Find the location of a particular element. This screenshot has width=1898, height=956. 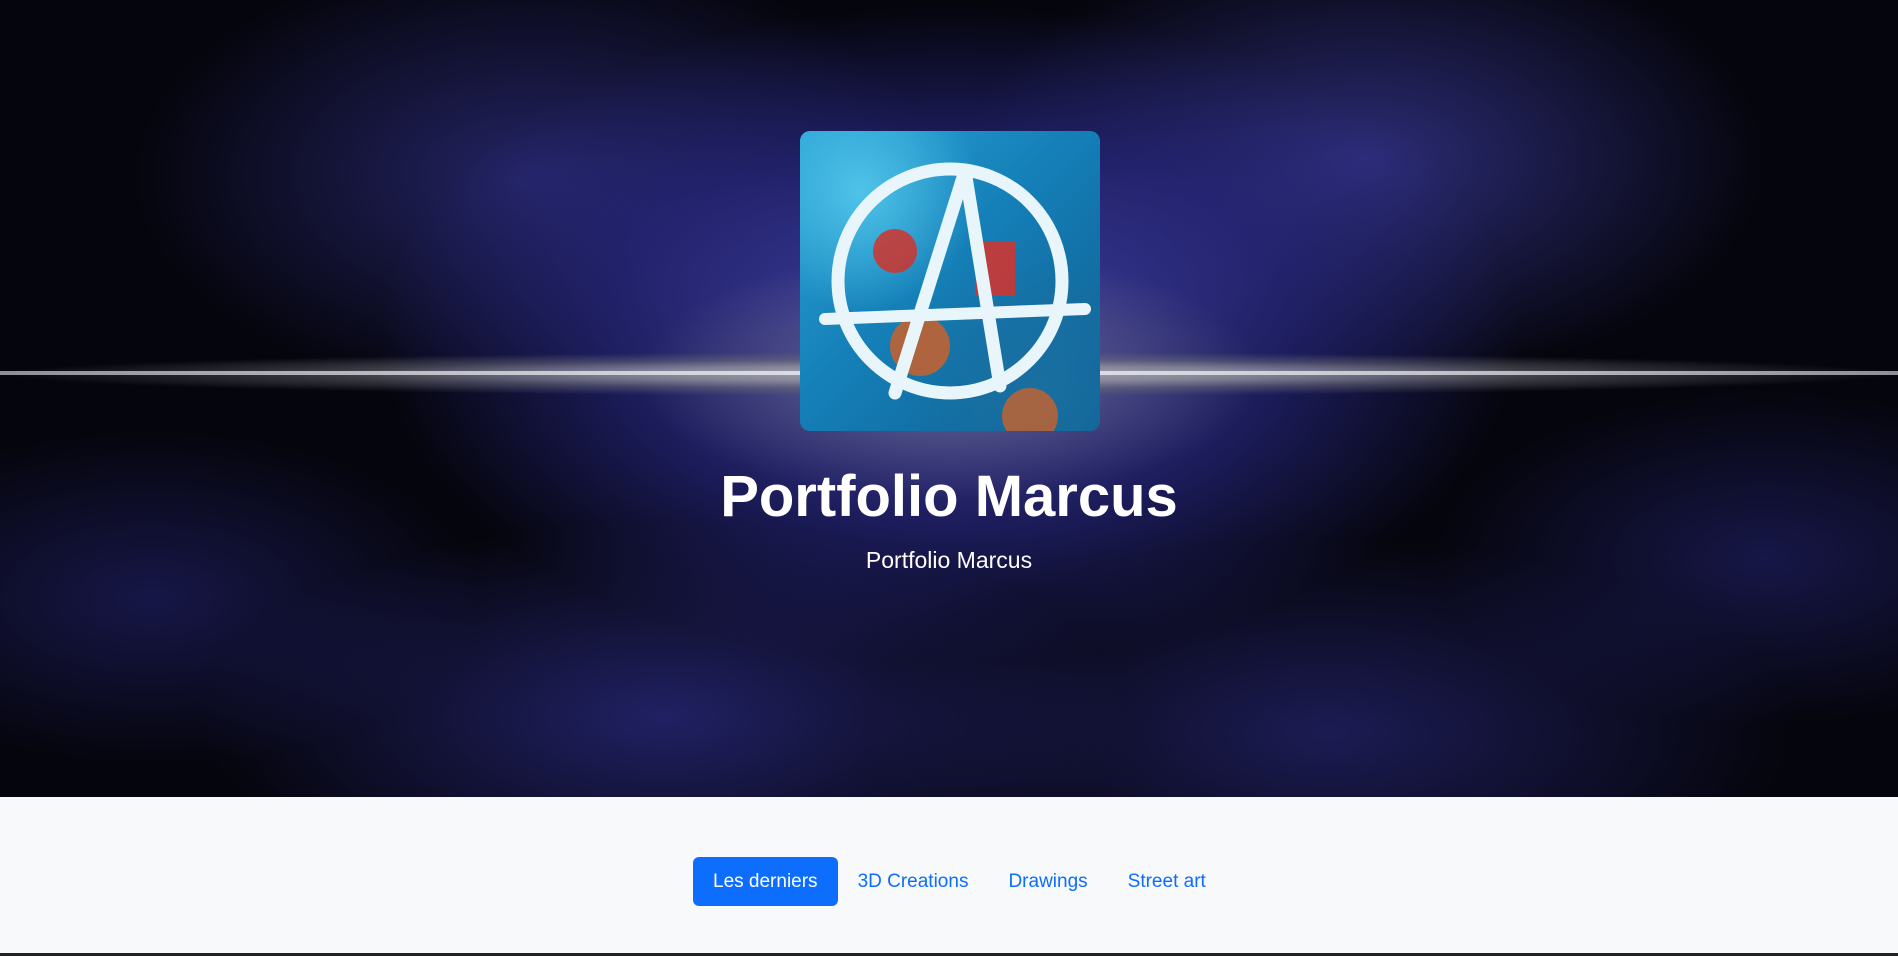

page-subtitle: Portfolio Marcus is located at coordinates (949, 560).